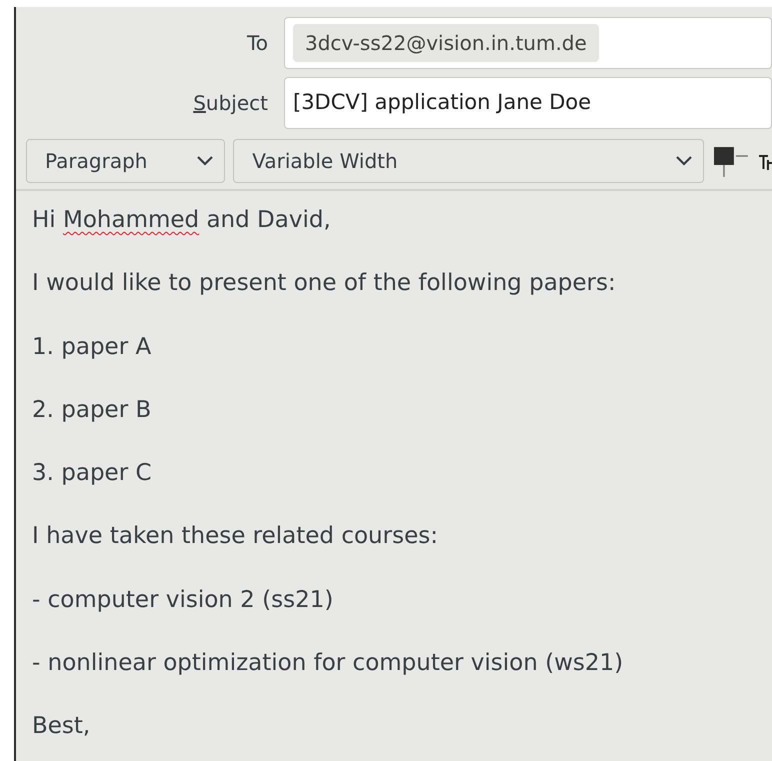 This screenshot has width=772, height=761. I want to click on body-text-line: 3. paper C, so click(92, 473).